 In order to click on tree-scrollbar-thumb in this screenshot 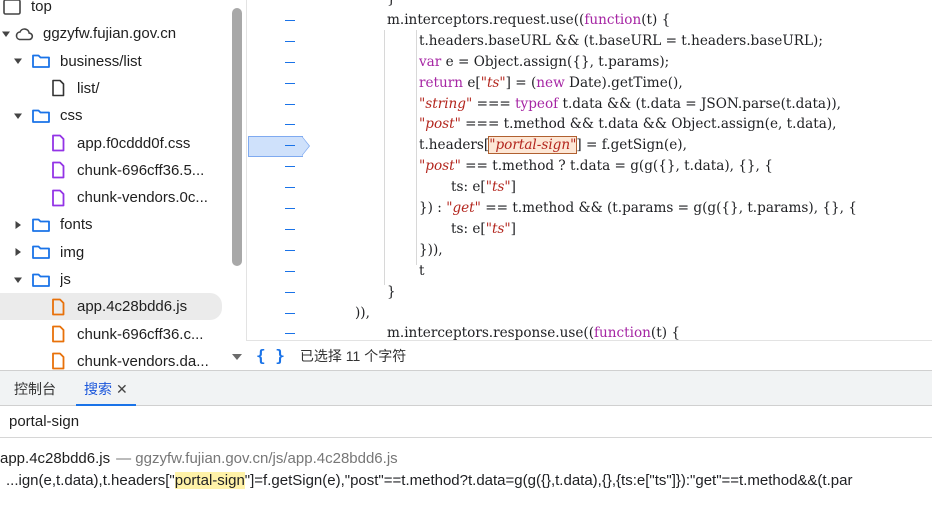, I will do `click(237, 137)`.